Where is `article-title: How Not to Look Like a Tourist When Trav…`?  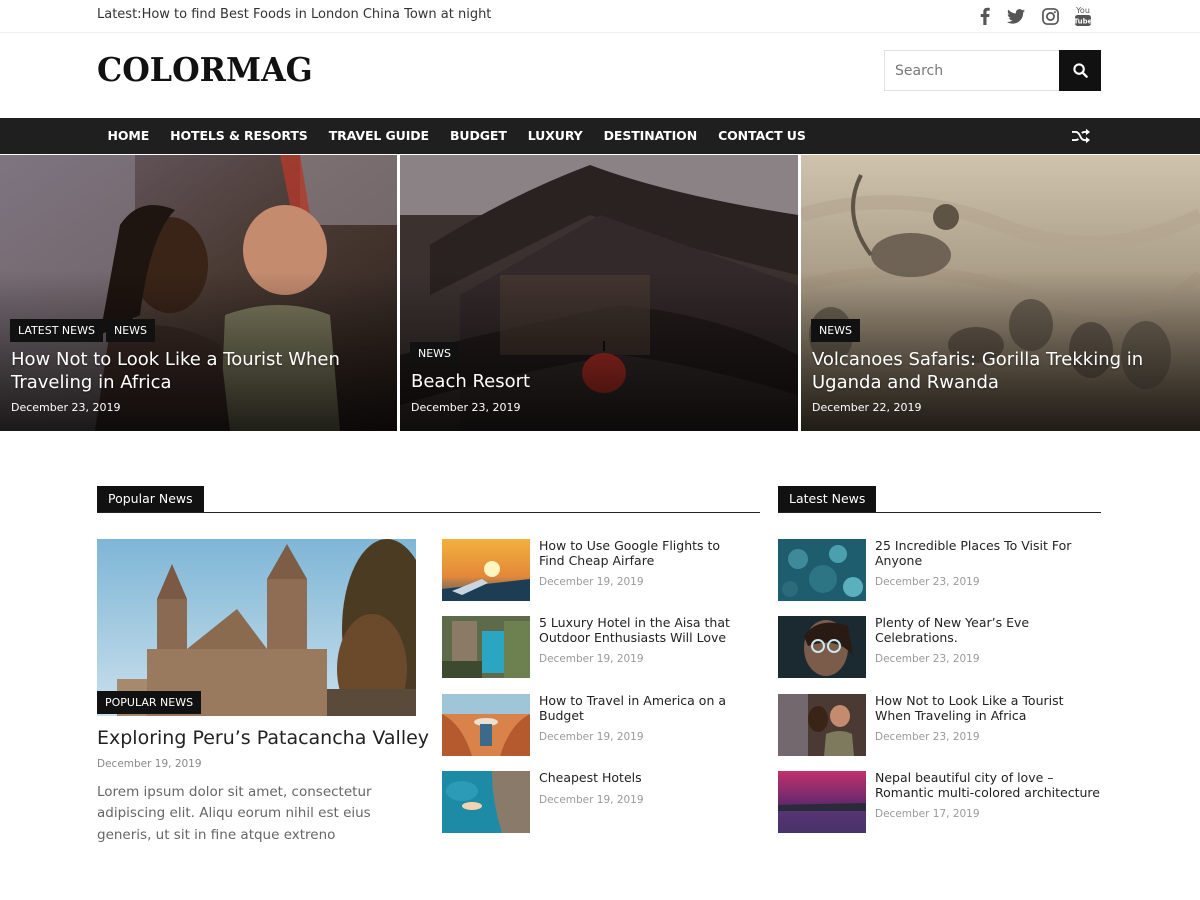
article-title: How Not to Look Like a Tourist When Trav… is located at coordinates (987, 708).